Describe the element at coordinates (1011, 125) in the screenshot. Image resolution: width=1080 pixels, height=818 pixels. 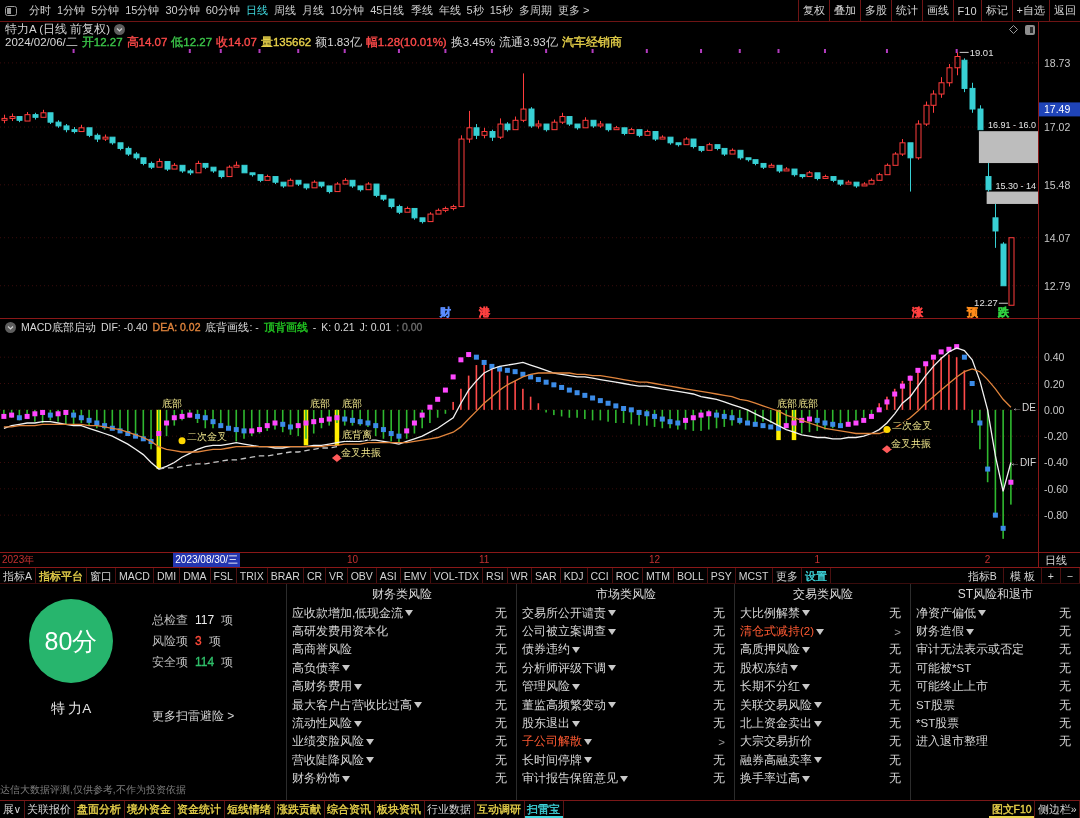
I see `gap-label: 16.91 - 16.0` at that location.